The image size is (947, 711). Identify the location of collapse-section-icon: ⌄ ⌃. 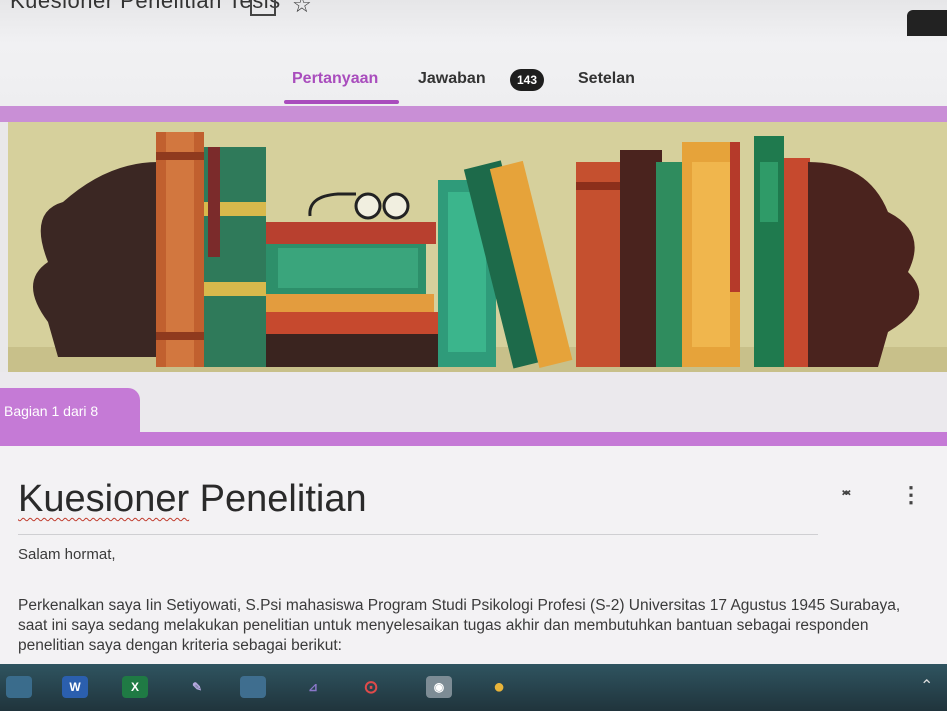
(846, 494).